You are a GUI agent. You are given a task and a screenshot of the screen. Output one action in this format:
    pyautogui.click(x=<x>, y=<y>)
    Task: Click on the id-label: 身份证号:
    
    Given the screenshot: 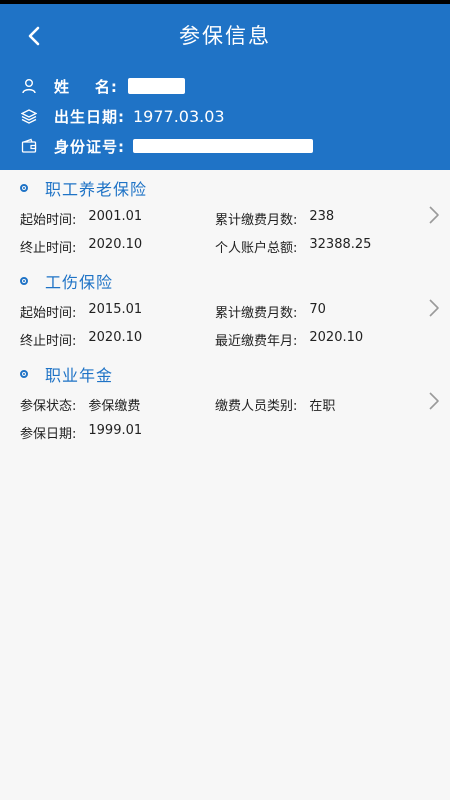 What is the action you would take?
    pyautogui.click(x=89, y=146)
    